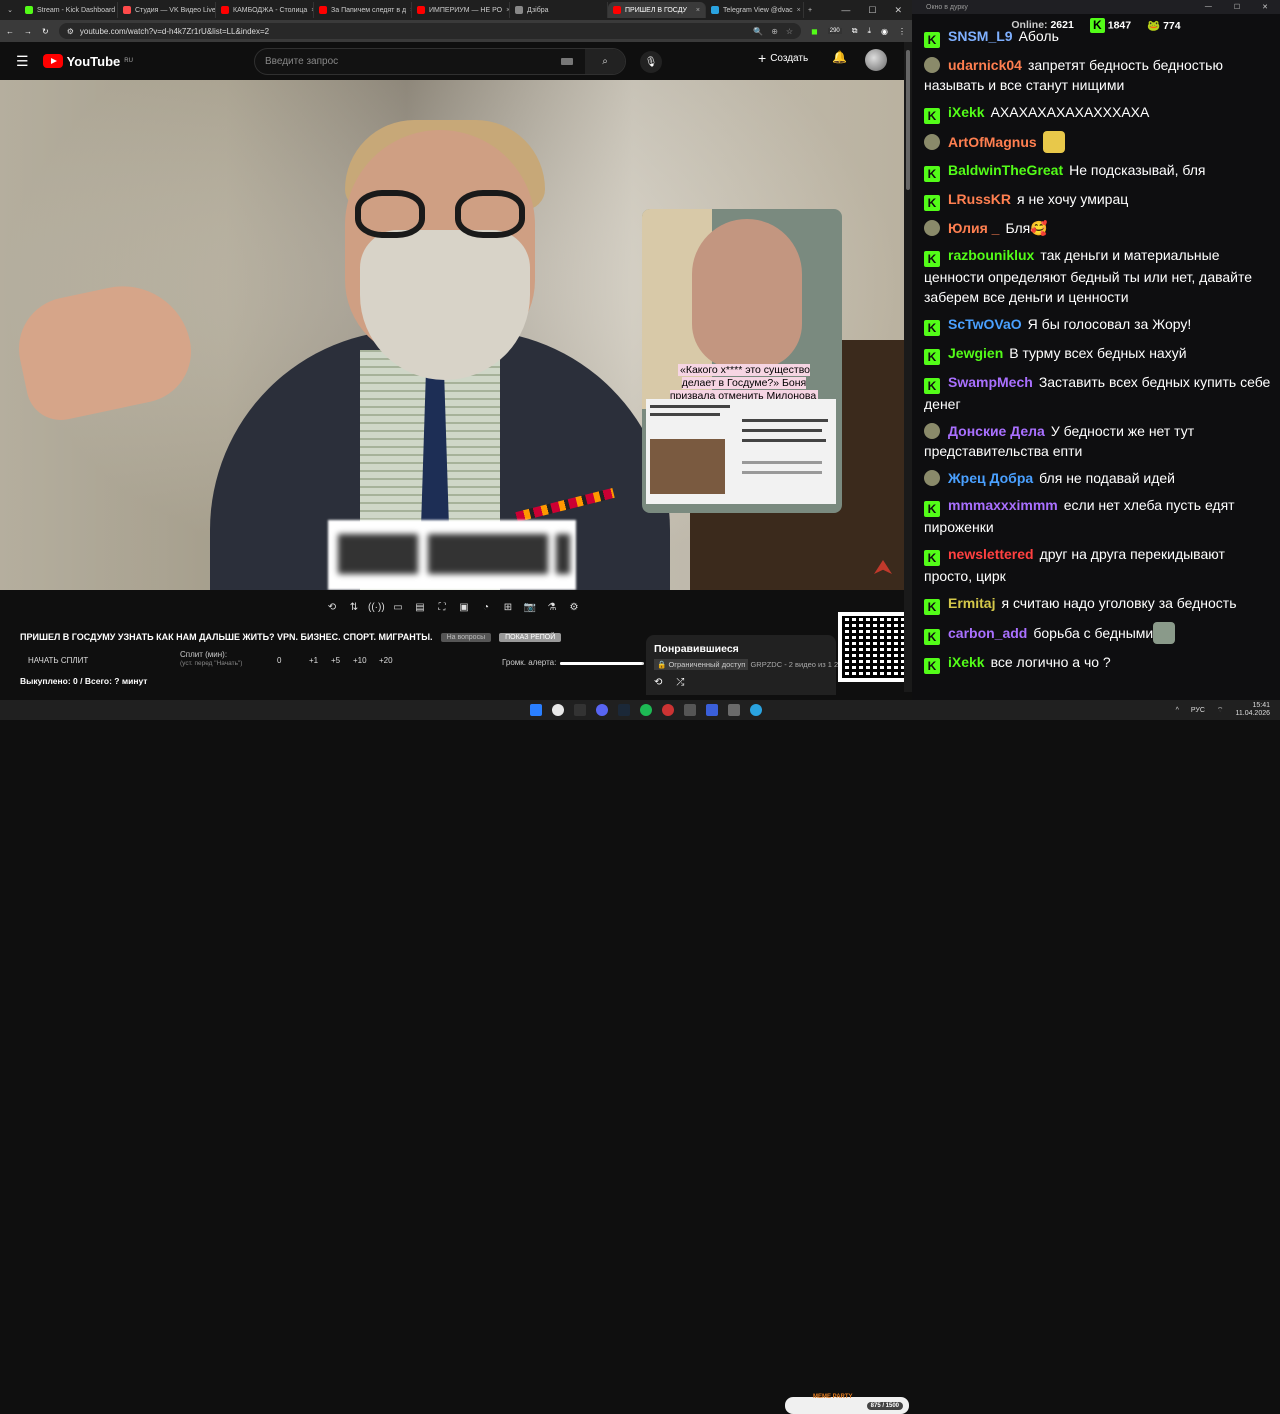  I want to click on extension-badge: 290, so click(834, 31).